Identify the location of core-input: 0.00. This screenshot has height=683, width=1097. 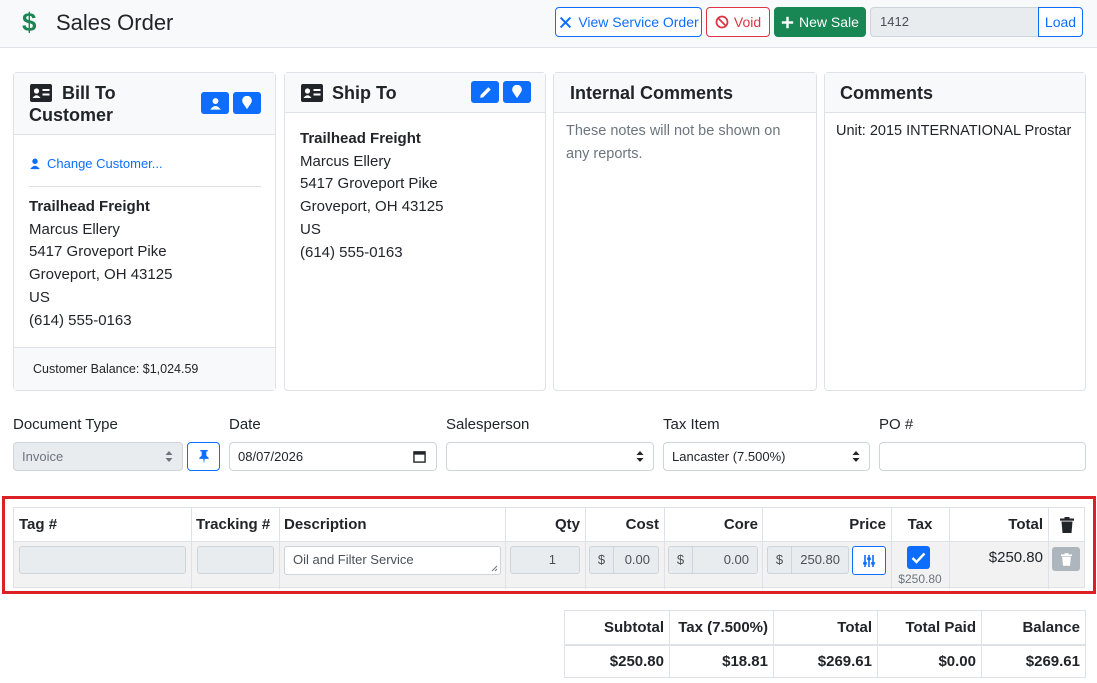
(725, 560).